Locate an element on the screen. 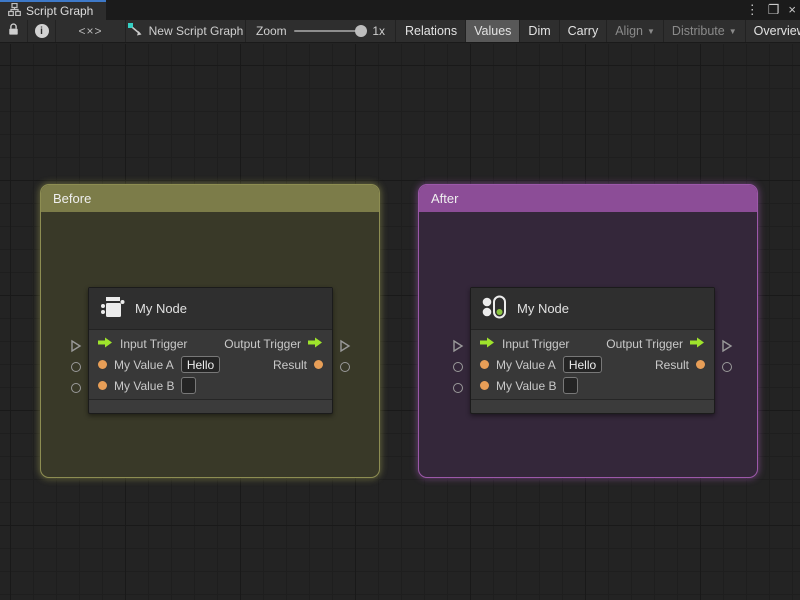 The image size is (800, 600). overview-label: Overview is located at coordinates (776, 31).